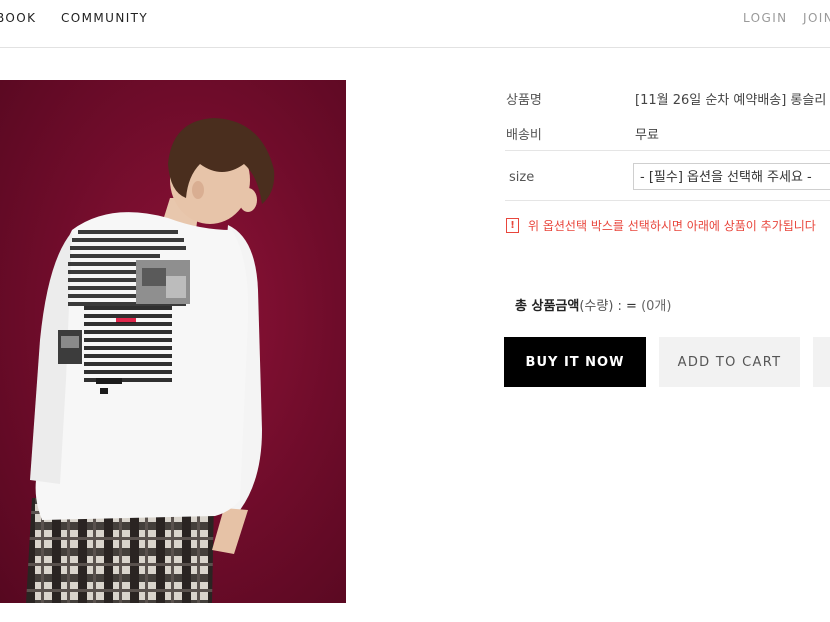 Image resolution: width=830 pixels, height=622 pixels. I want to click on buy-now-button: BUY IT NOW, so click(575, 362).